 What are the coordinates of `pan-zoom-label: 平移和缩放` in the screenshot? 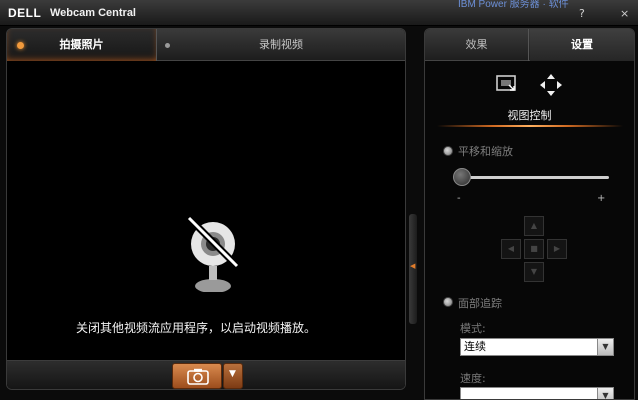 It's located at (485, 151).